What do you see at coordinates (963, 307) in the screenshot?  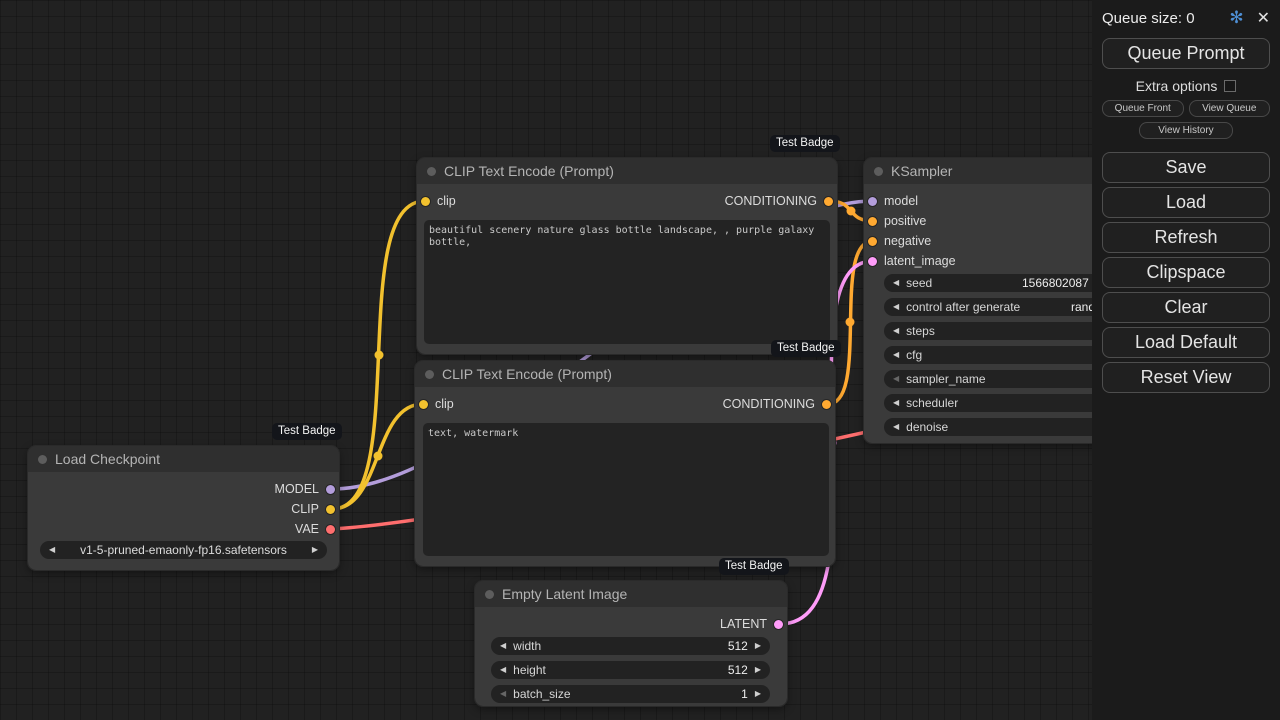 I see `widget-label: control after generate` at bounding box center [963, 307].